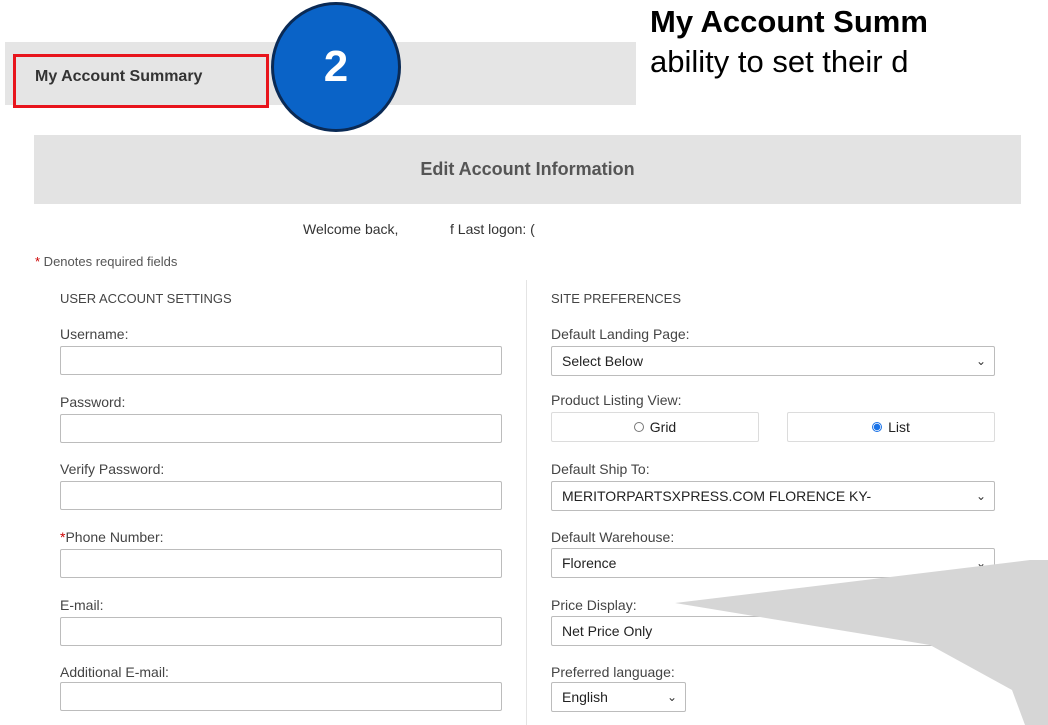 The image size is (1048, 725). Describe the element at coordinates (589, 563) in the screenshot. I see `warehouse-value: Florence` at that location.